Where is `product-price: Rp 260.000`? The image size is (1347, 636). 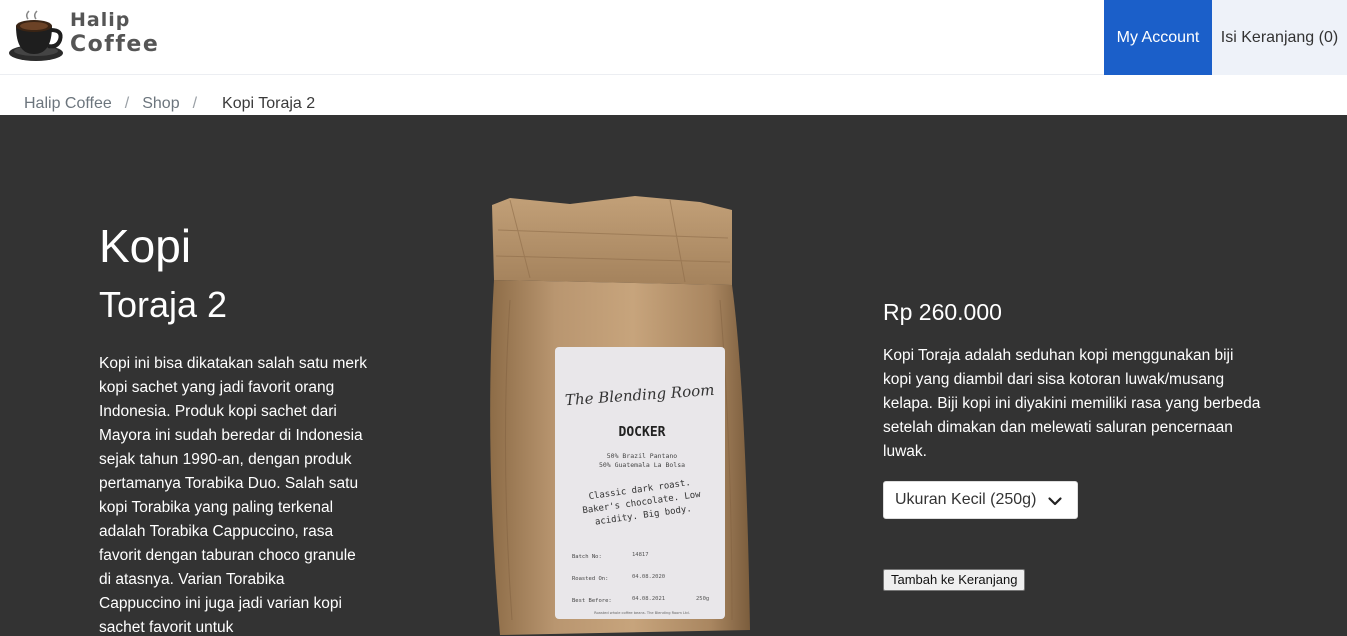 product-price: Rp 260.000 is located at coordinates (942, 312).